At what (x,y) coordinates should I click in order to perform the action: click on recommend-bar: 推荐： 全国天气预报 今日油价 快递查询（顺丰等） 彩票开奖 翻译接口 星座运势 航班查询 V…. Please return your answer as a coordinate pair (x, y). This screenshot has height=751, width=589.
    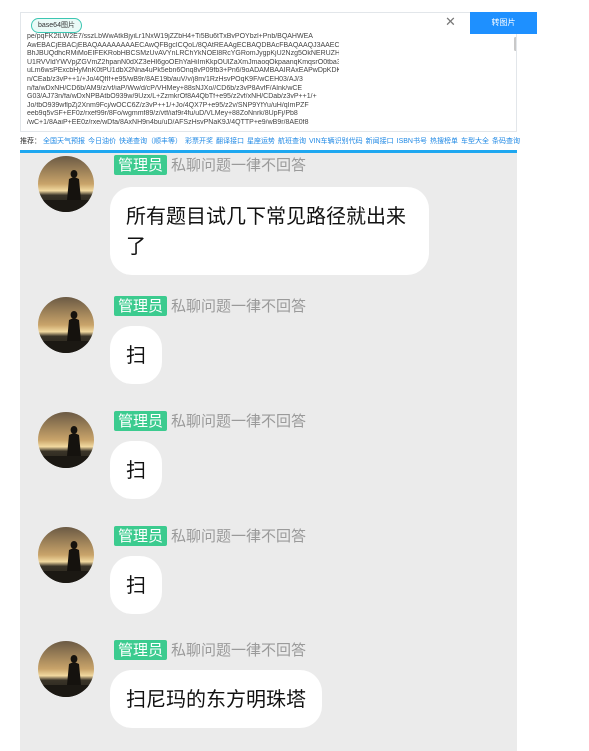
    Looking at the image, I should click on (270, 142).